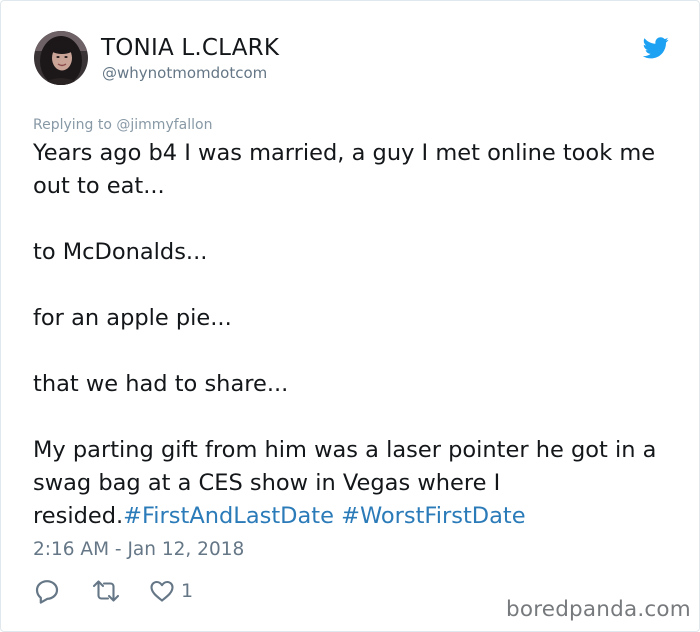  I want to click on replying-to: Replying to @jimmyfallon, so click(122, 125).